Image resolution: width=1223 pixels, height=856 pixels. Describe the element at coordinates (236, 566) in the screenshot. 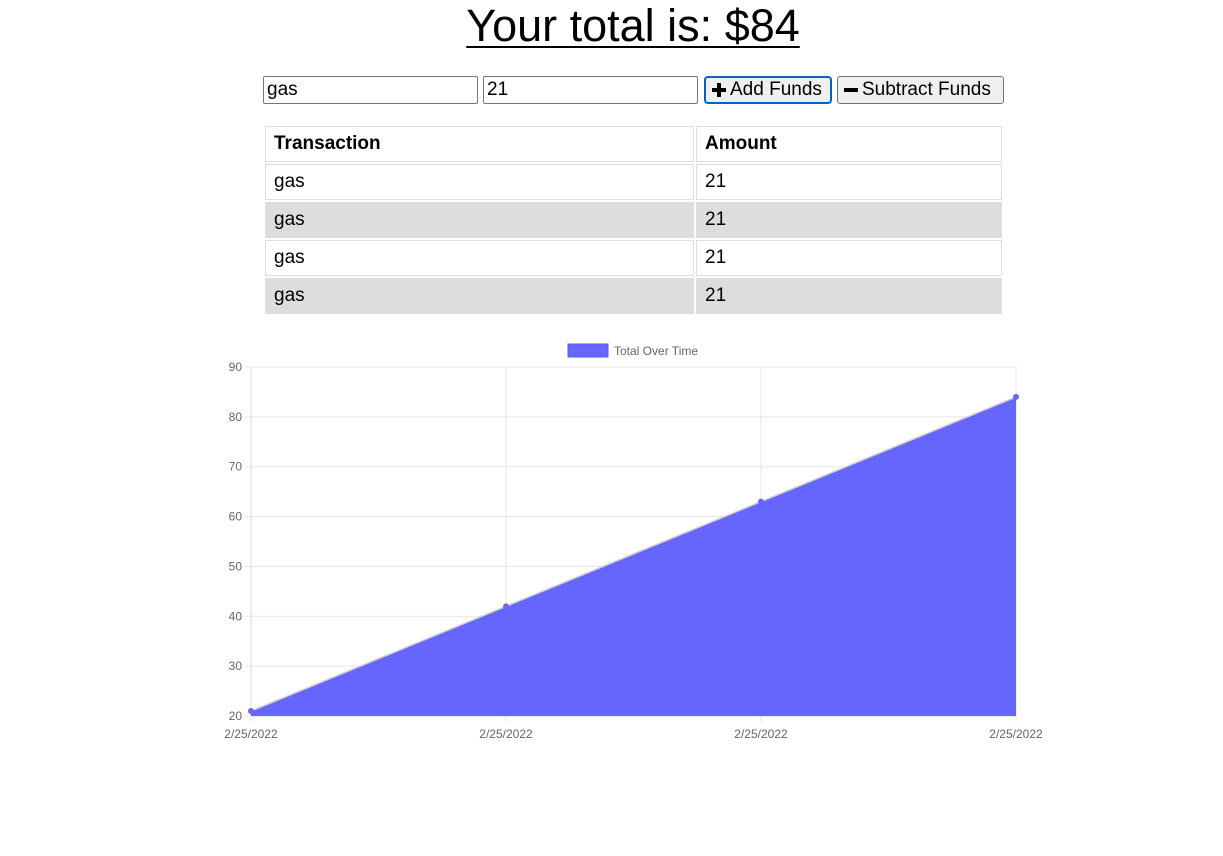

I see `y-tick-label: 50` at that location.